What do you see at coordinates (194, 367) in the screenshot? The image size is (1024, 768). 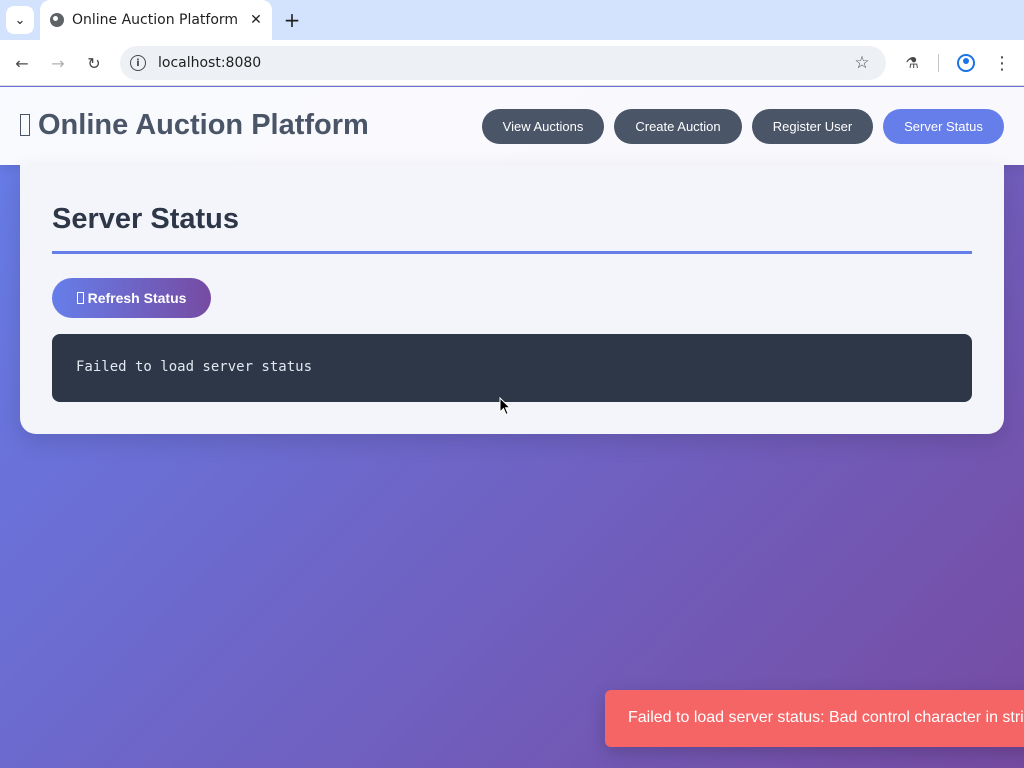 I see `status-output-text: Failed to load server status` at bounding box center [194, 367].